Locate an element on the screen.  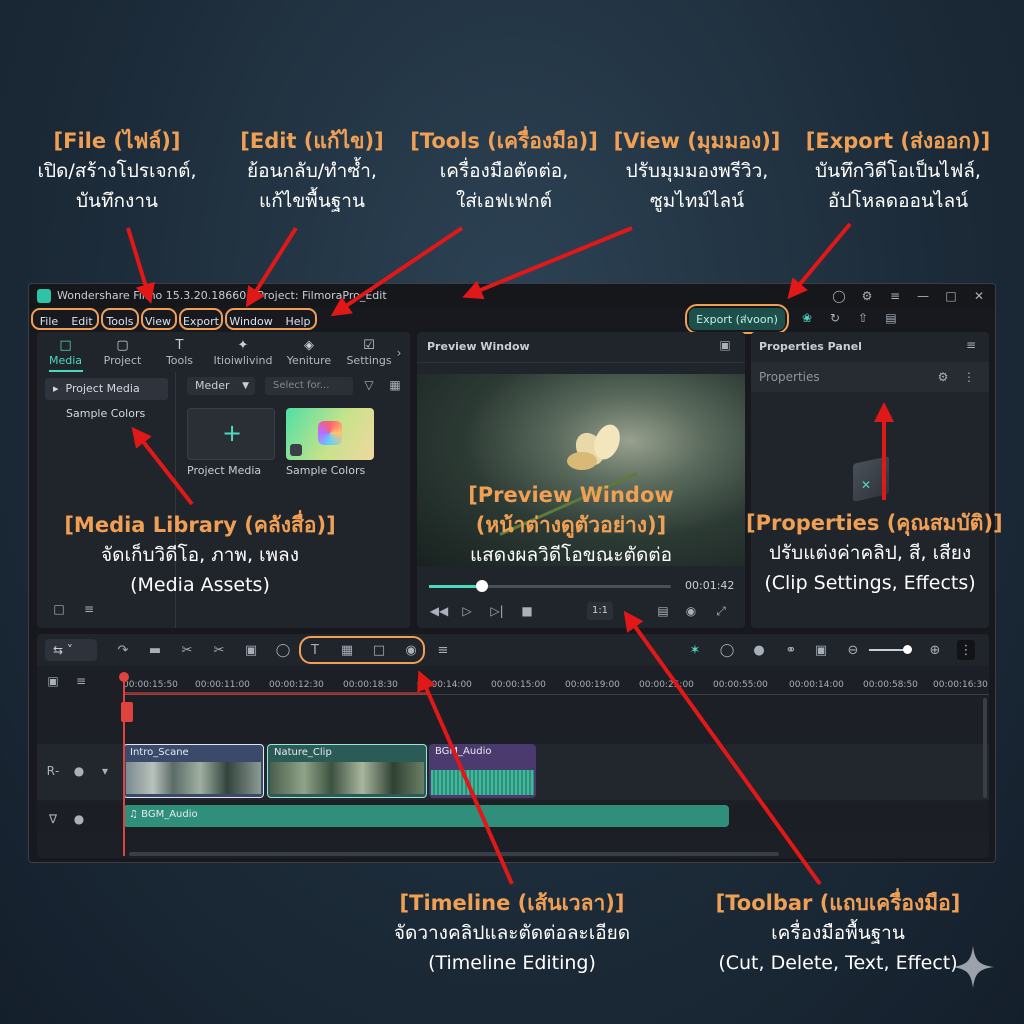
arrow-edit is located at coordinates (271, 267).